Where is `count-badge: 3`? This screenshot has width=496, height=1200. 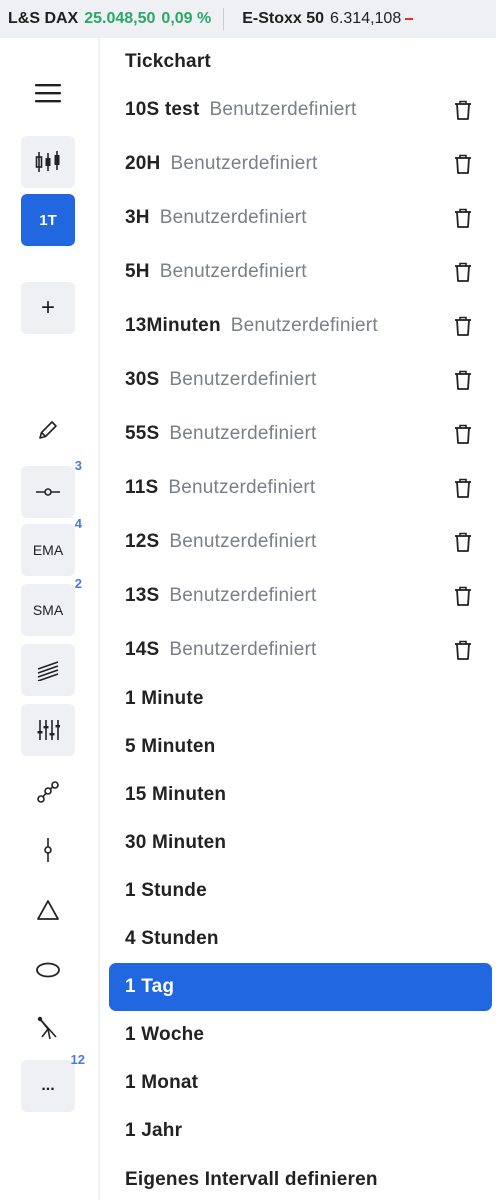 count-badge: 3 is located at coordinates (78, 465).